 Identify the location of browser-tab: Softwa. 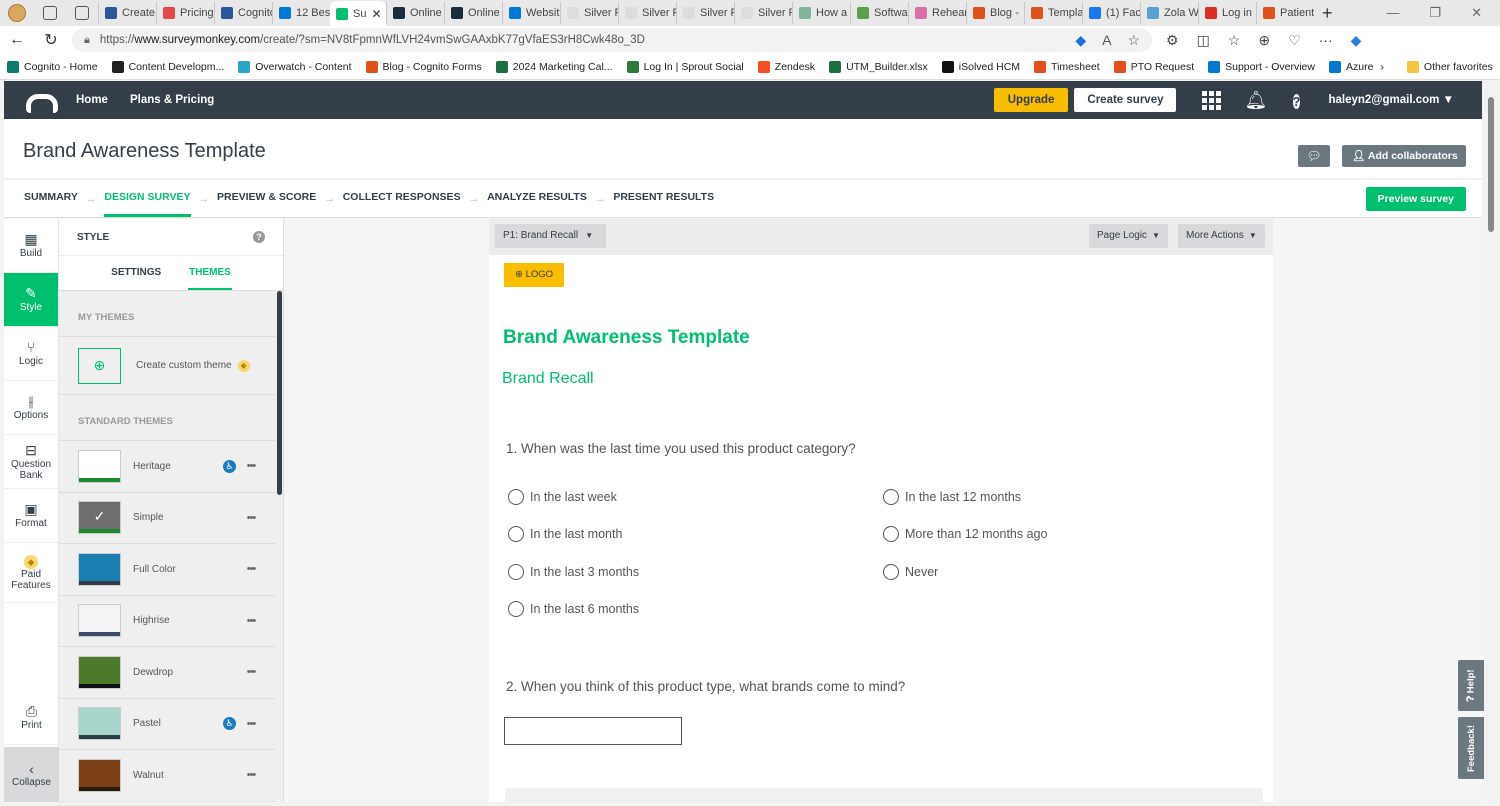
(879, 13).